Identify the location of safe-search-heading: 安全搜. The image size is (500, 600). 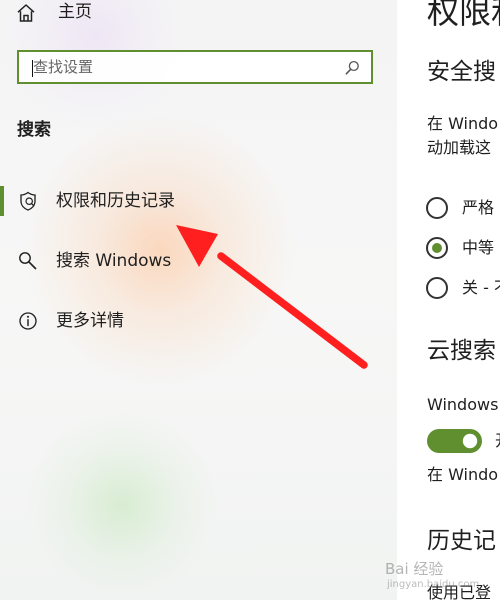
(461, 72).